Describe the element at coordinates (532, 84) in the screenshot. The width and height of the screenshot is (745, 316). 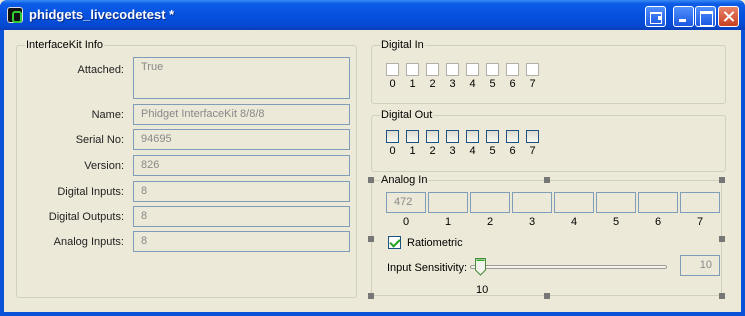
I see `digital-in-index-7: 7` at that location.